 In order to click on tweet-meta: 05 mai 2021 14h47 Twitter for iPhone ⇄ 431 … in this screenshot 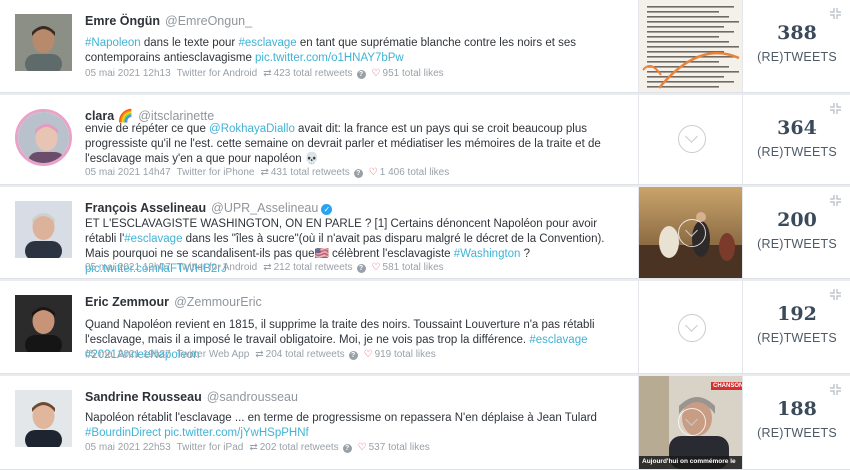, I will do `click(270, 172)`.